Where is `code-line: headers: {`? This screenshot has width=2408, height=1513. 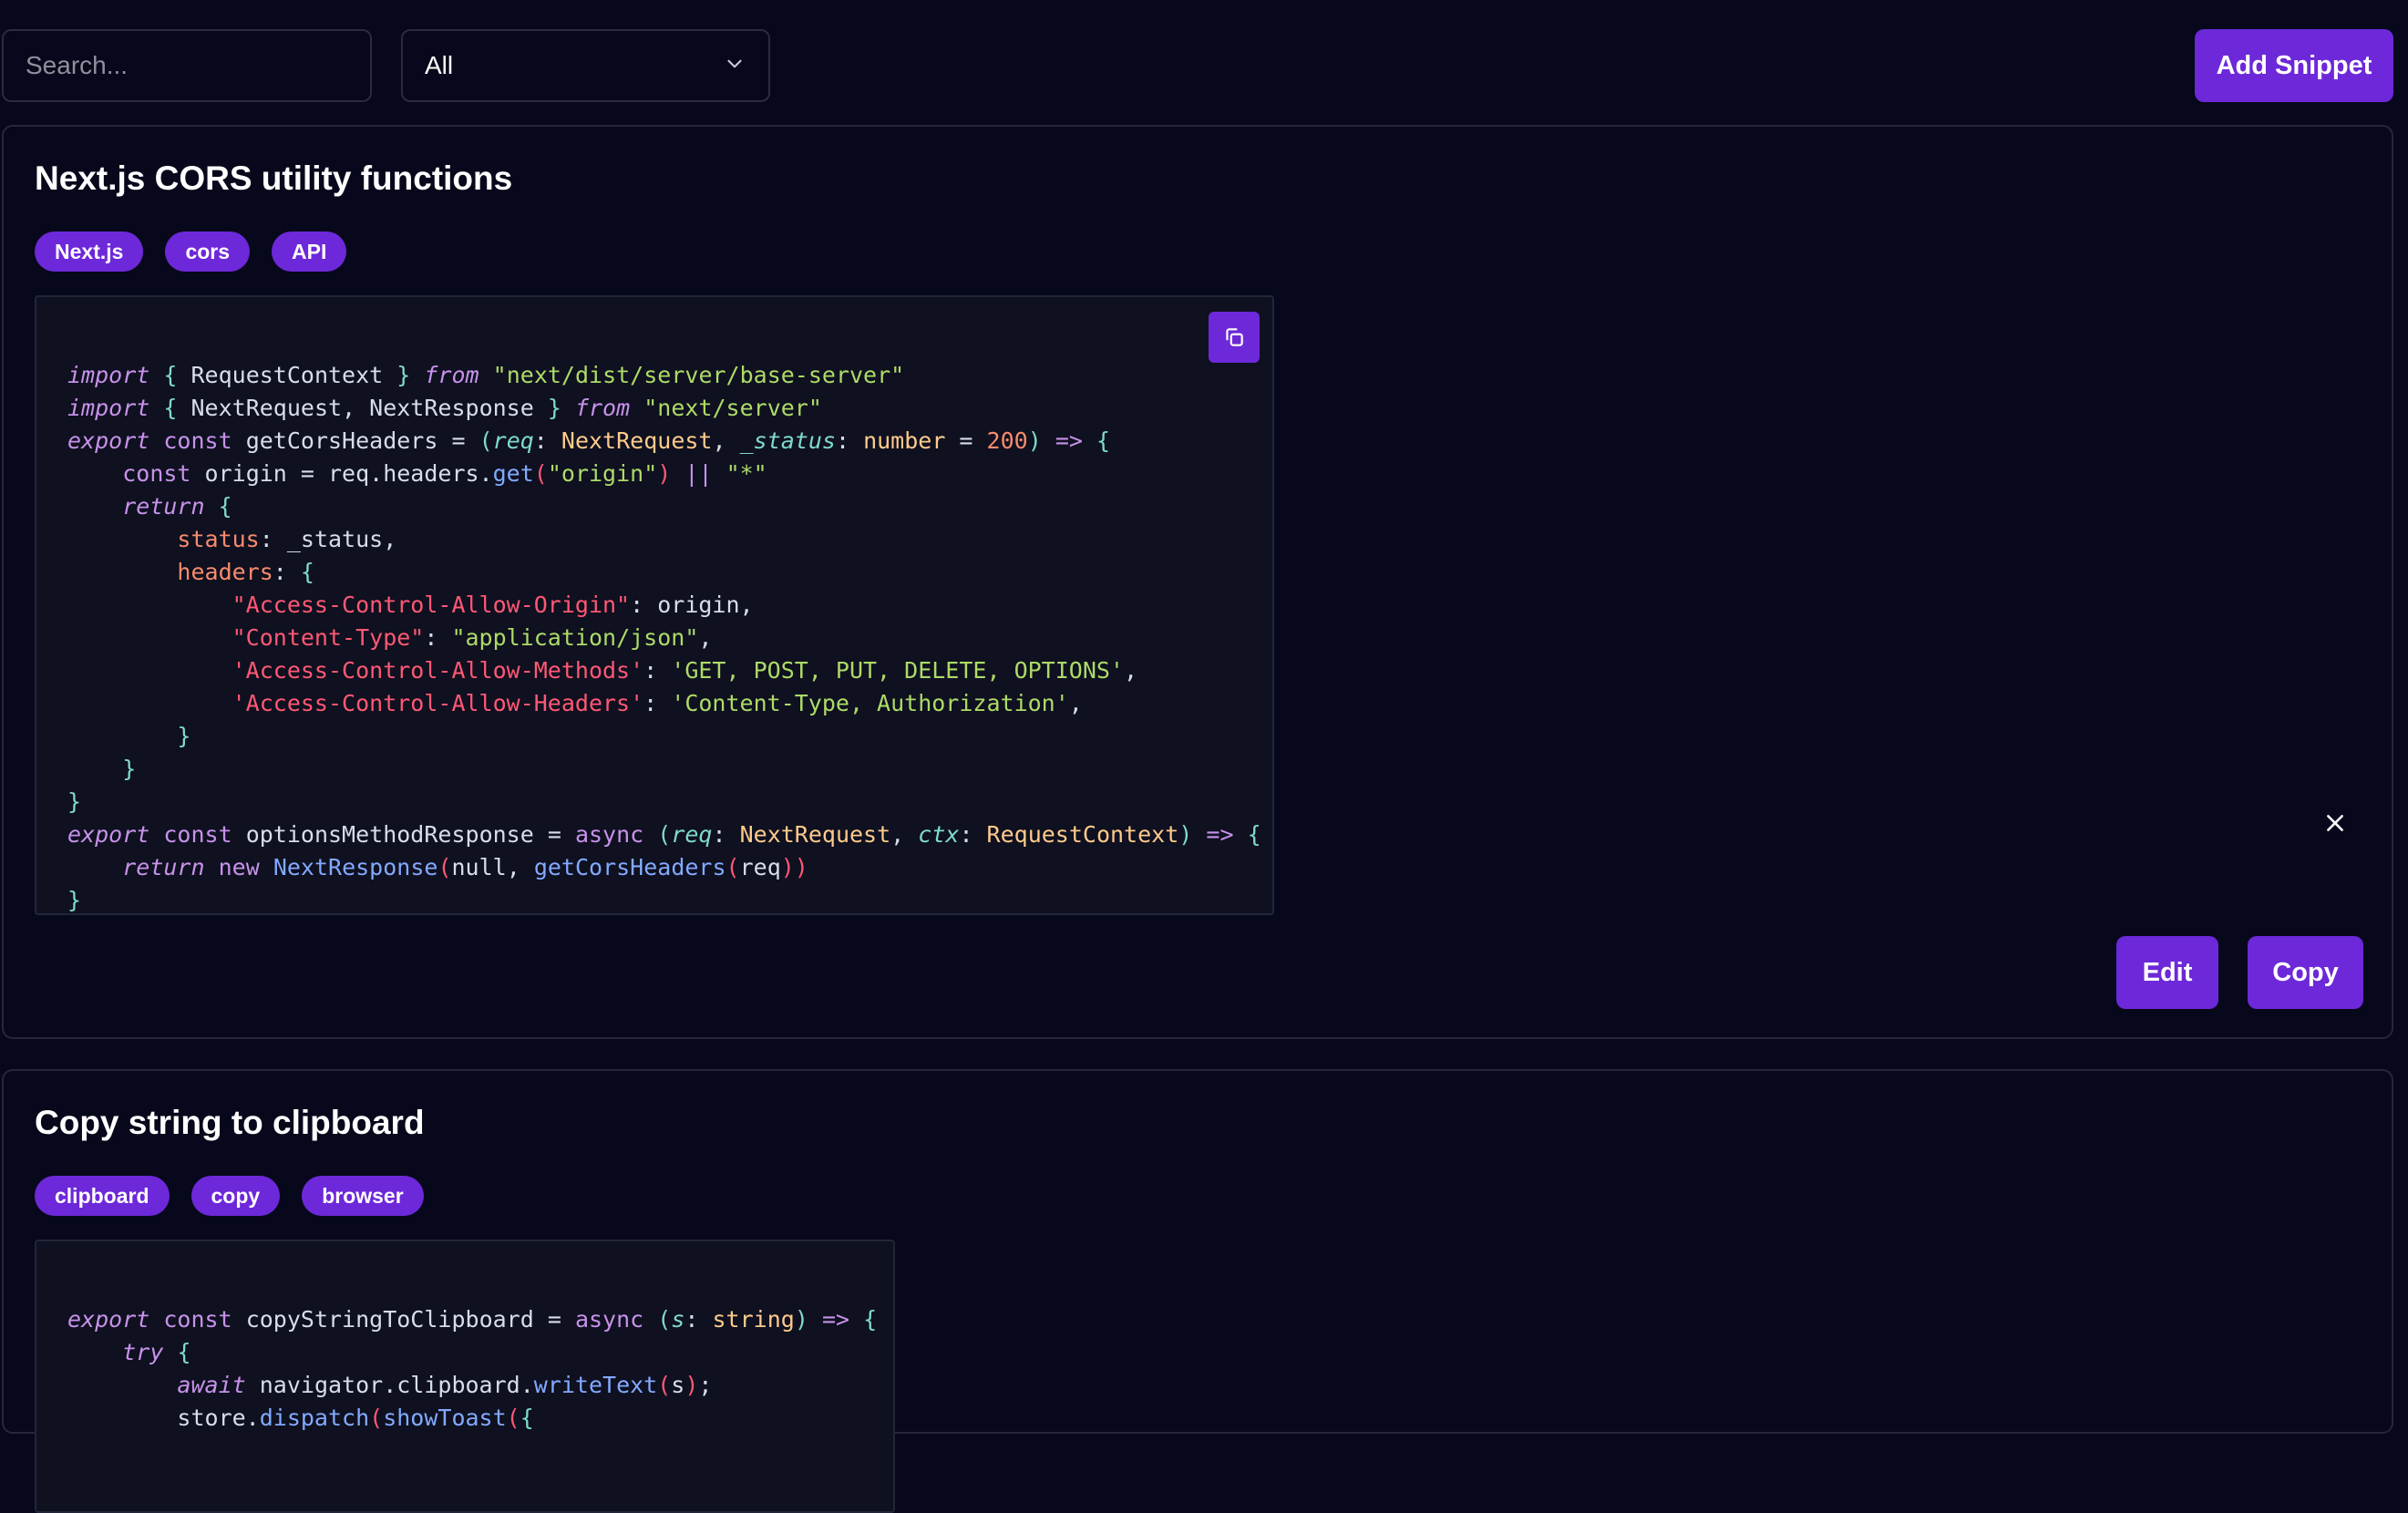
code-line: headers: { is located at coordinates (245, 572).